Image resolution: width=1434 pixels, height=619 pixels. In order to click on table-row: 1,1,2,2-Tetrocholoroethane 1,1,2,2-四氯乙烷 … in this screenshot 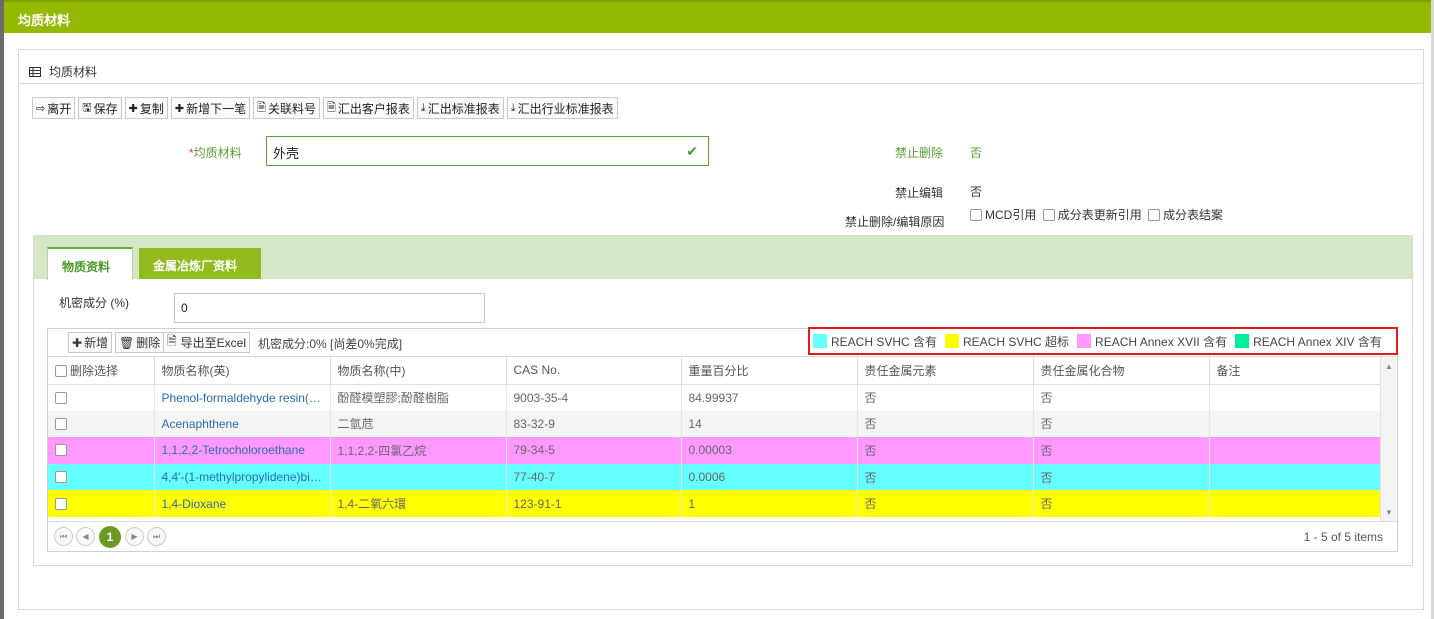, I will do `click(715, 450)`.